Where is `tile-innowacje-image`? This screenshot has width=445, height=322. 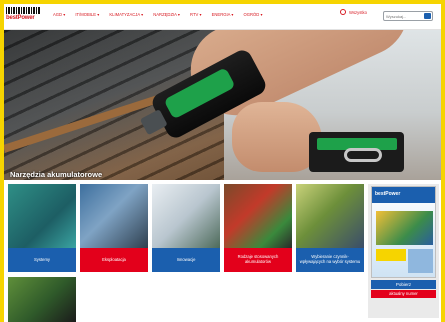 tile-innowacje-image is located at coordinates (186, 216).